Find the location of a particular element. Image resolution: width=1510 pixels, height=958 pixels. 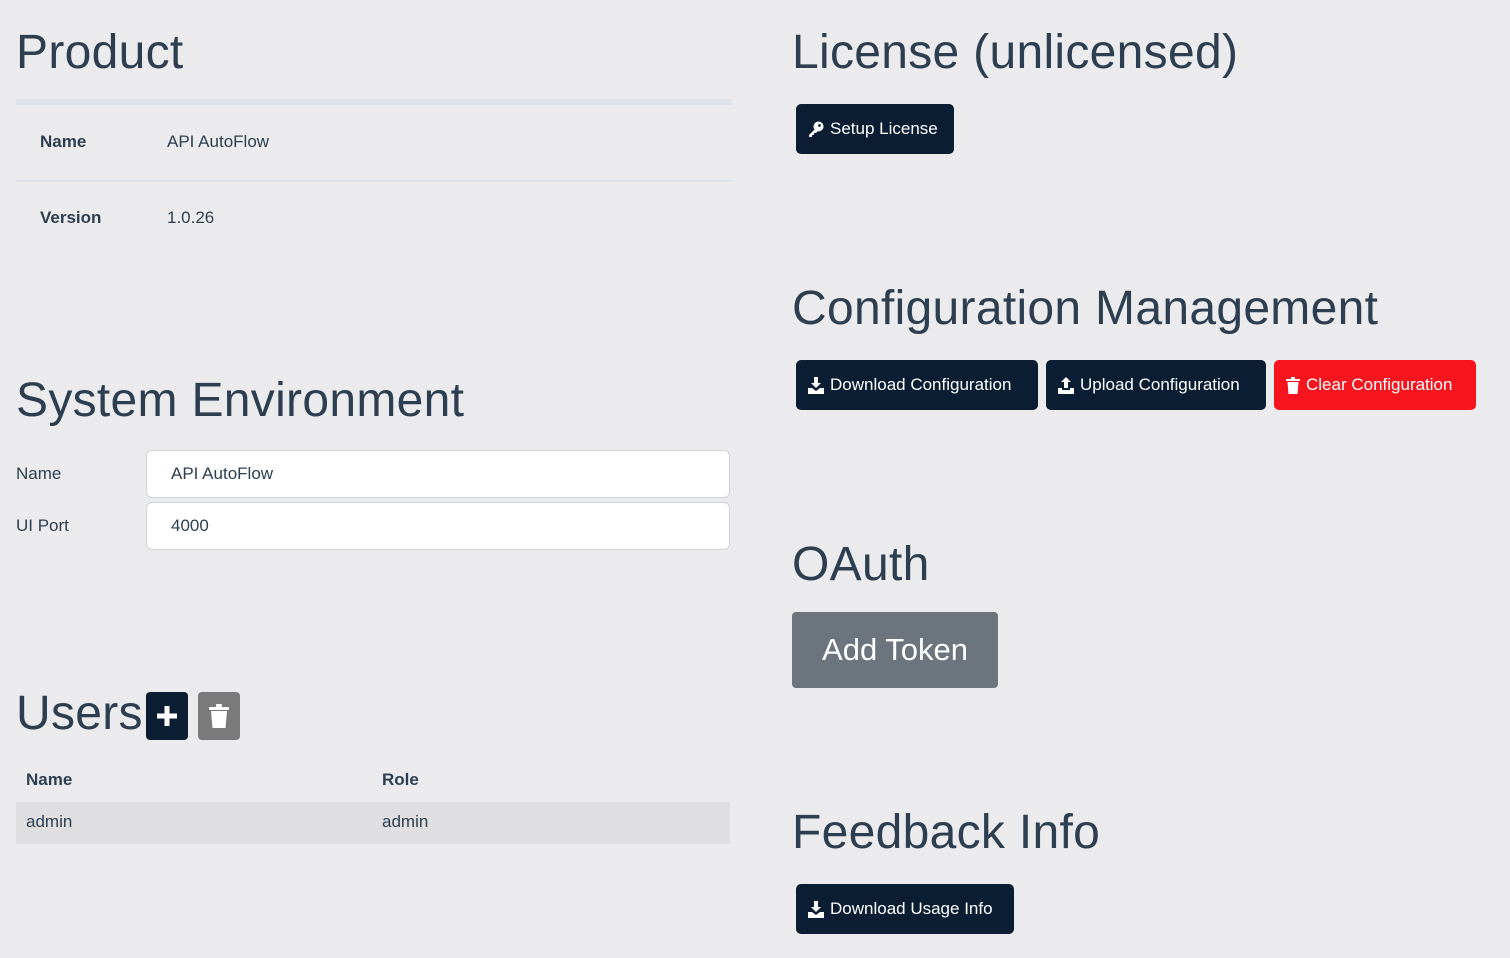

users-col-role: Role is located at coordinates (400, 779).